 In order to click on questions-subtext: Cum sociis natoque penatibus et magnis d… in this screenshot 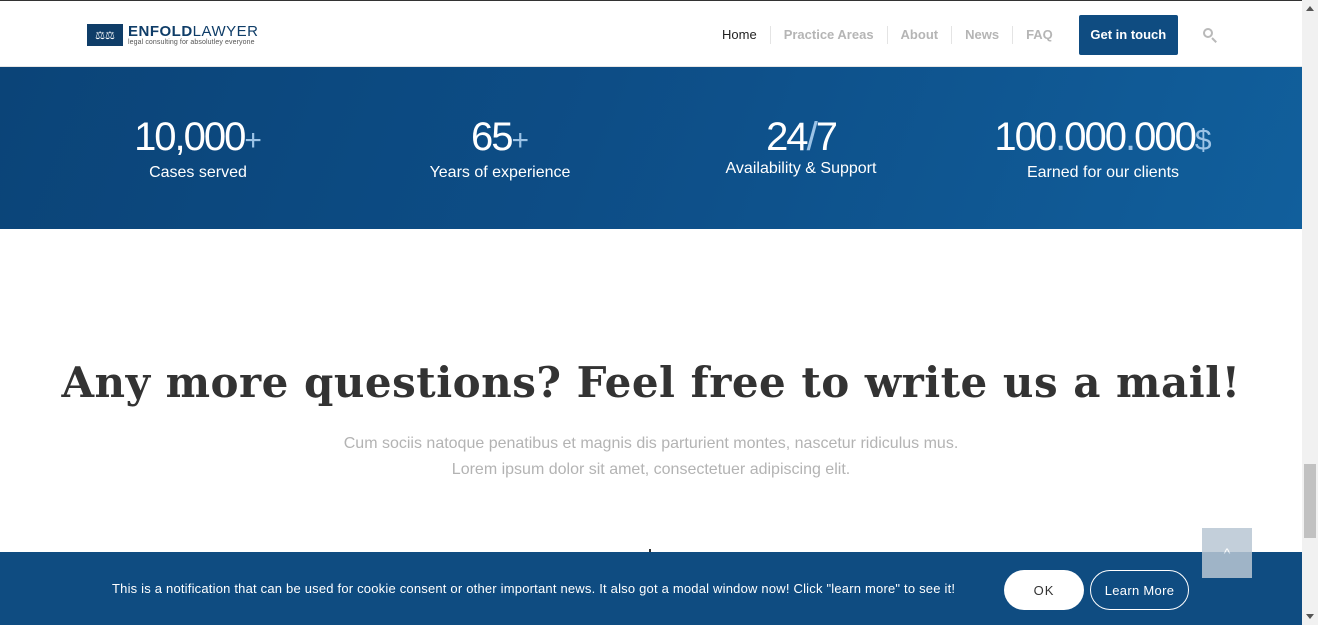, I will do `click(651, 457)`.